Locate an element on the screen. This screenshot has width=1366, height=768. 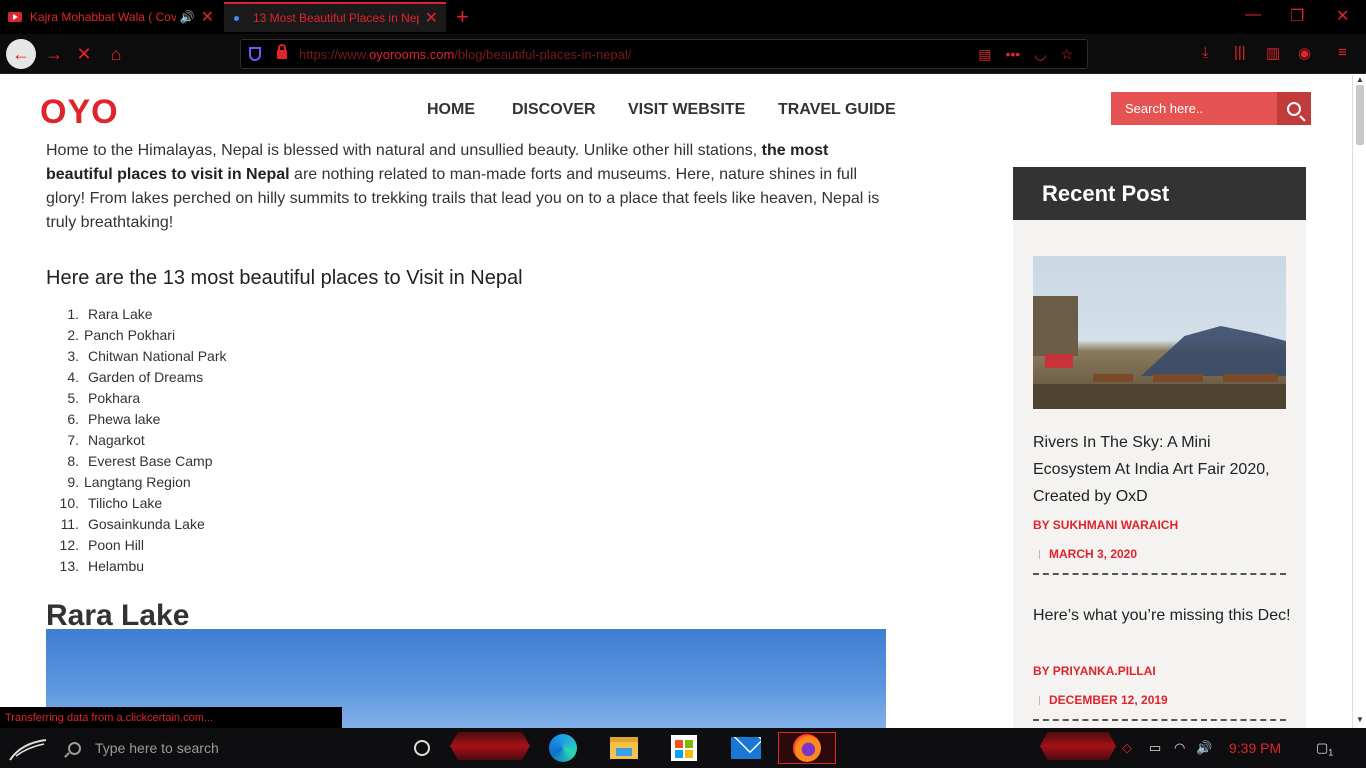
tab-oyo-nepal: 13 Most Beautiful Places in Nepal ✕ is located at coordinates (335, 17).